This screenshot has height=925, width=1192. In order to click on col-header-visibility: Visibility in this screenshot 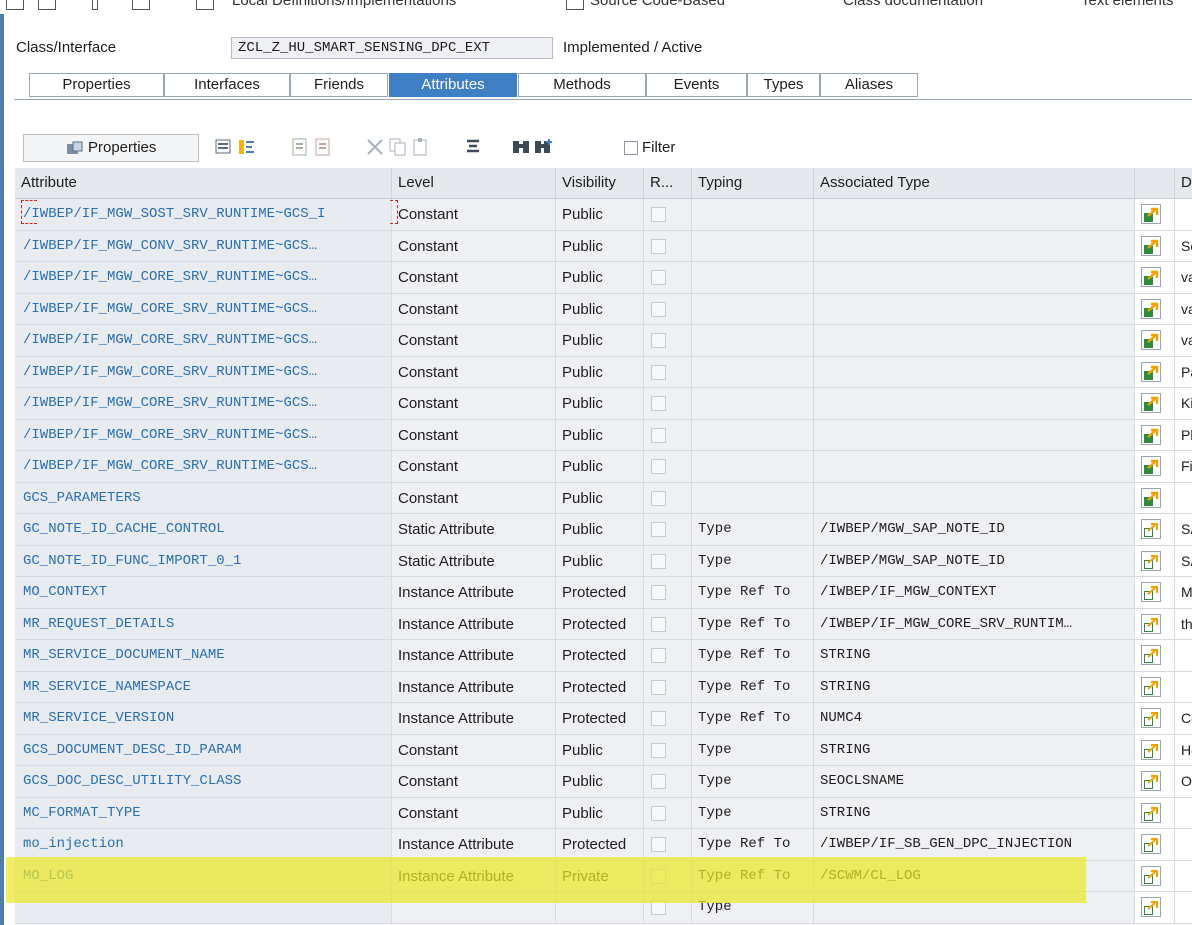, I will do `click(600, 183)`.